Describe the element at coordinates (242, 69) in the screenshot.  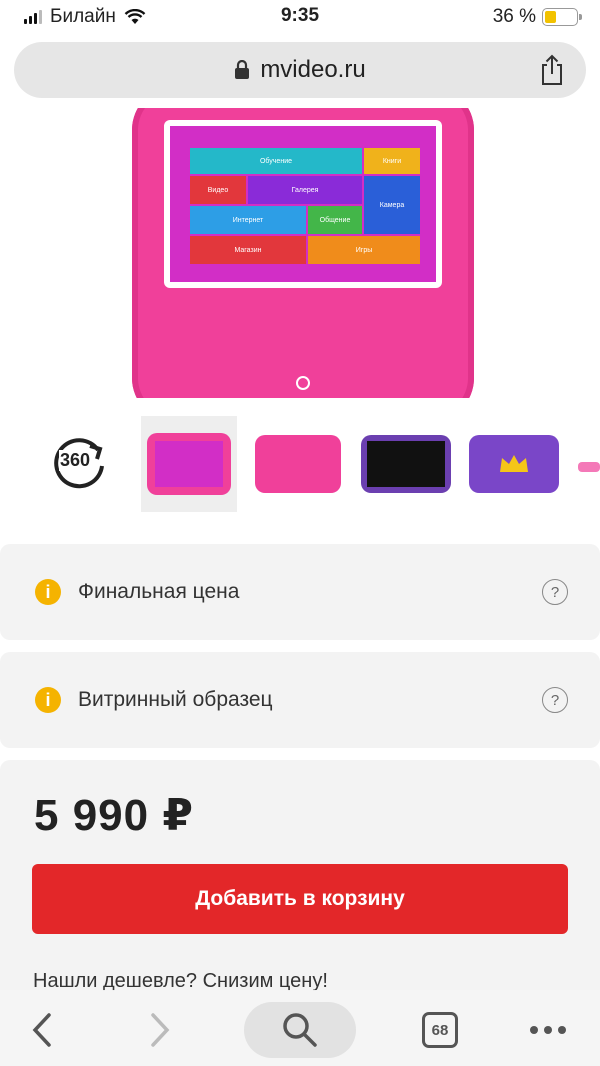
I see `lock-icon` at that location.